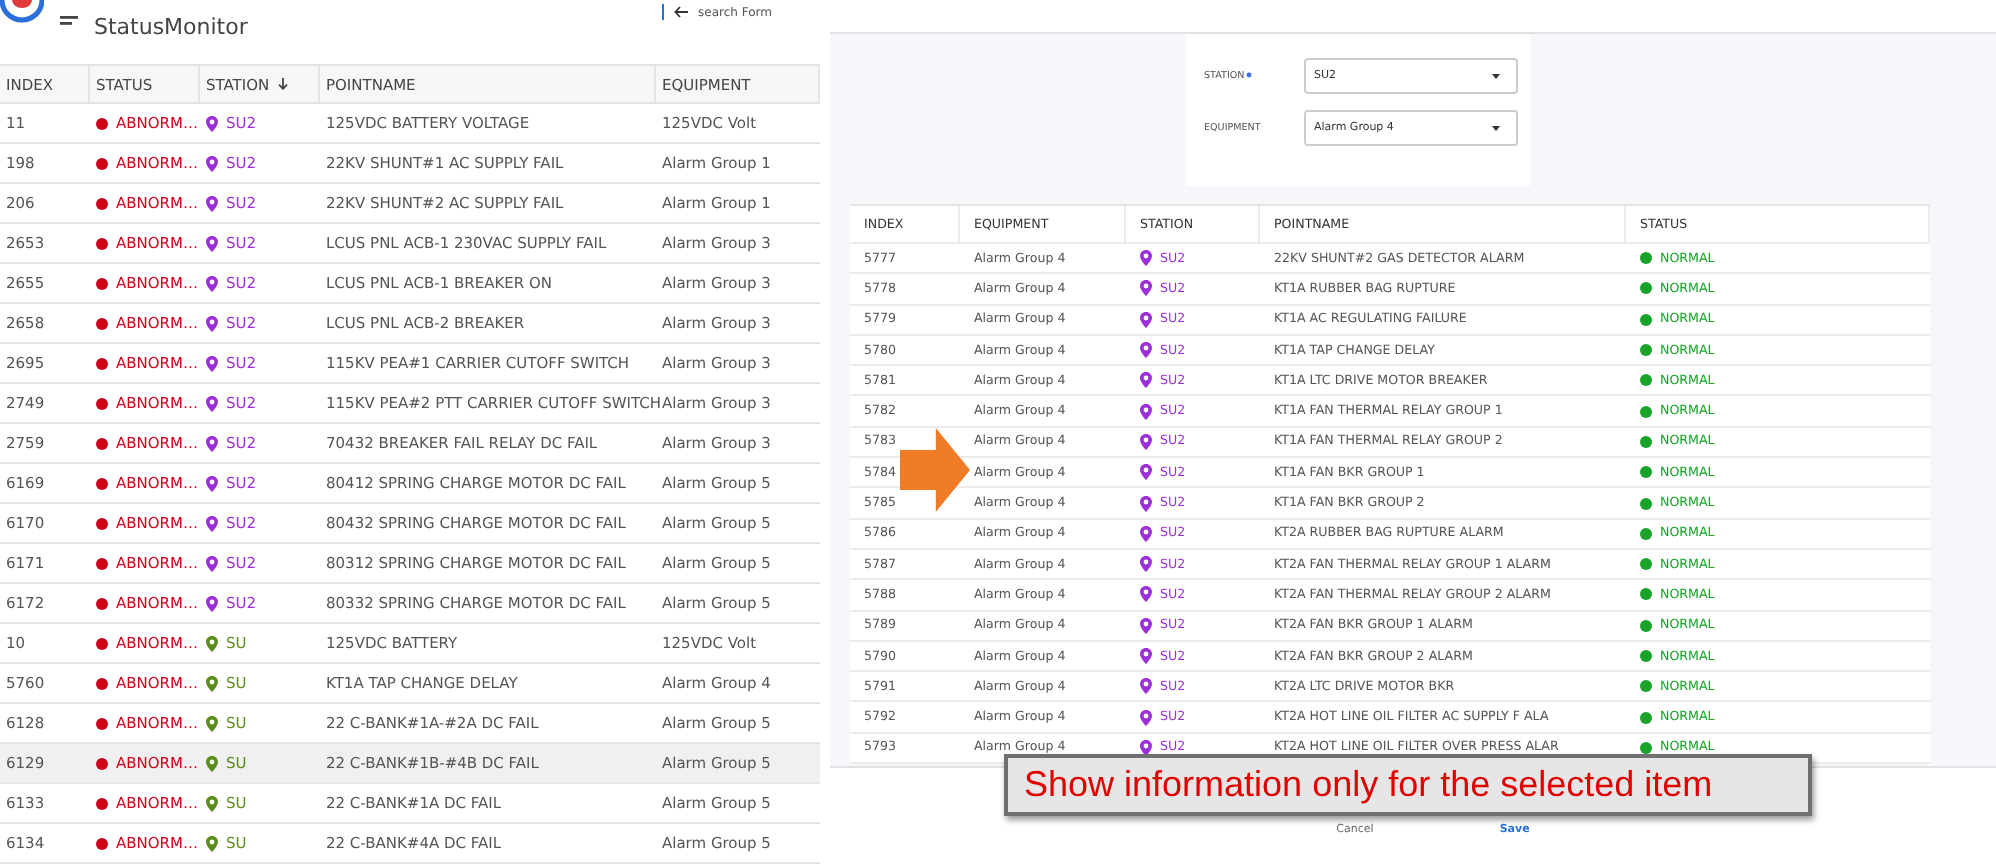 This screenshot has height=864, width=1996. Describe the element at coordinates (1408, 785) in the screenshot. I see `callout-caption: Show information only for the selected item` at that location.